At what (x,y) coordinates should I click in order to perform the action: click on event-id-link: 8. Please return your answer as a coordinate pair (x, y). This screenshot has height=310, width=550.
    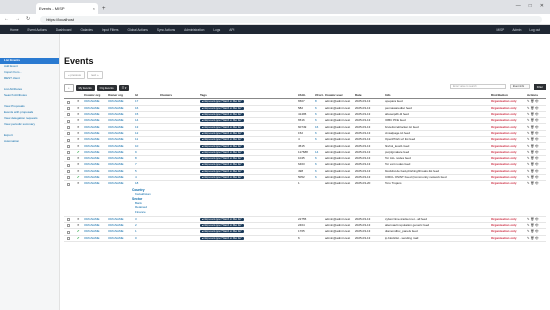
    Looking at the image, I should click on (136, 158).